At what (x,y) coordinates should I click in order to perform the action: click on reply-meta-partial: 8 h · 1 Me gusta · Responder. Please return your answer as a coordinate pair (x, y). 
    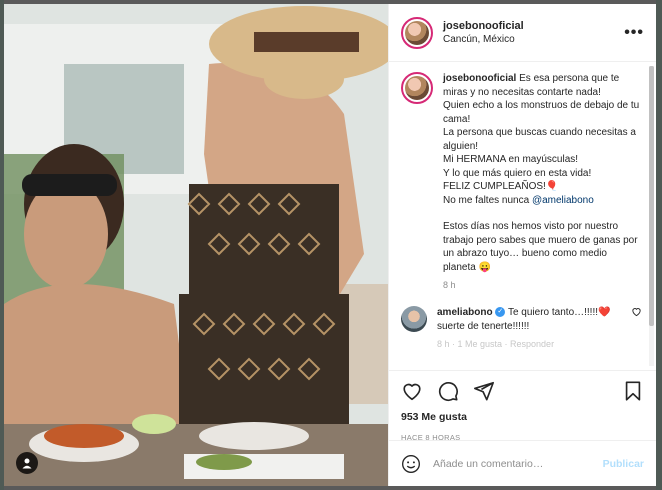
    Looking at the image, I should click on (496, 344).